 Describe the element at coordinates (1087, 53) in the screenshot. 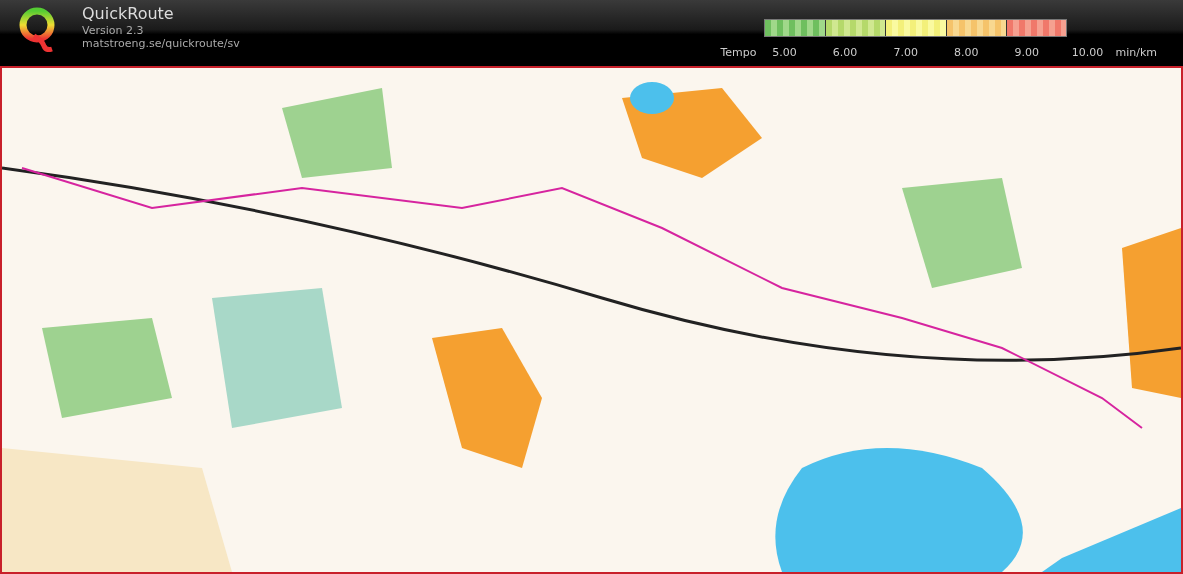

I see `tick-label: 10.00` at that location.